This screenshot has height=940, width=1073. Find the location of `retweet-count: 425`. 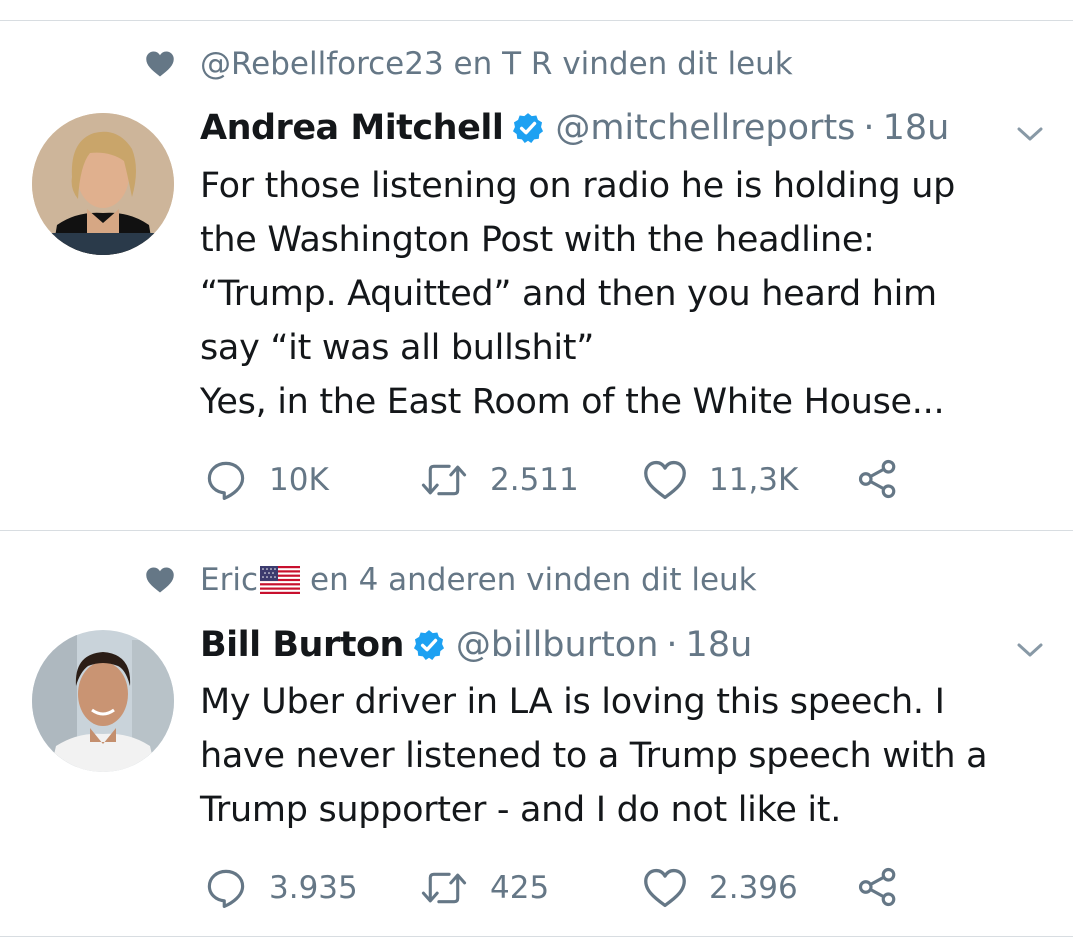

retweet-count: 425 is located at coordinates (520, 888).